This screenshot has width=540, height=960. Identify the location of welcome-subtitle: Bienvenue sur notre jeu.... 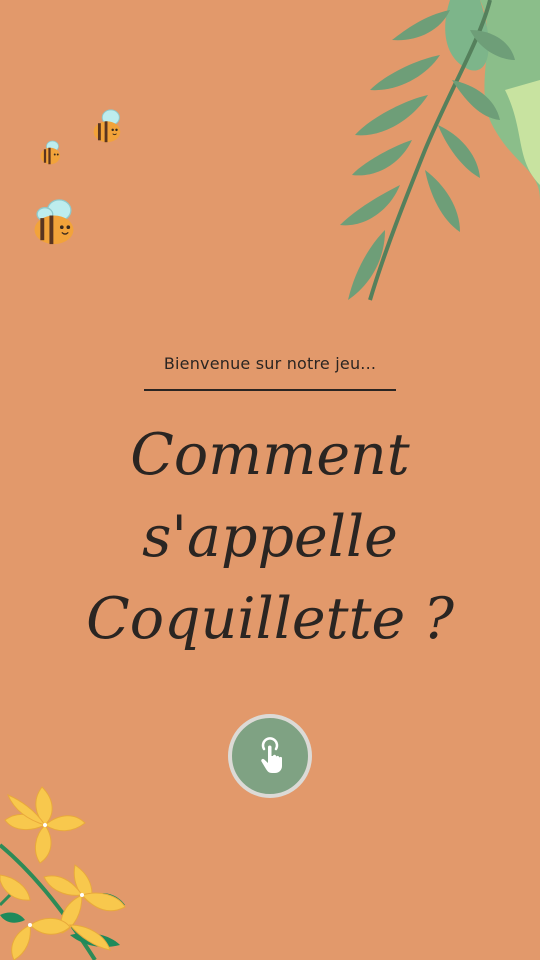
(270, 363).